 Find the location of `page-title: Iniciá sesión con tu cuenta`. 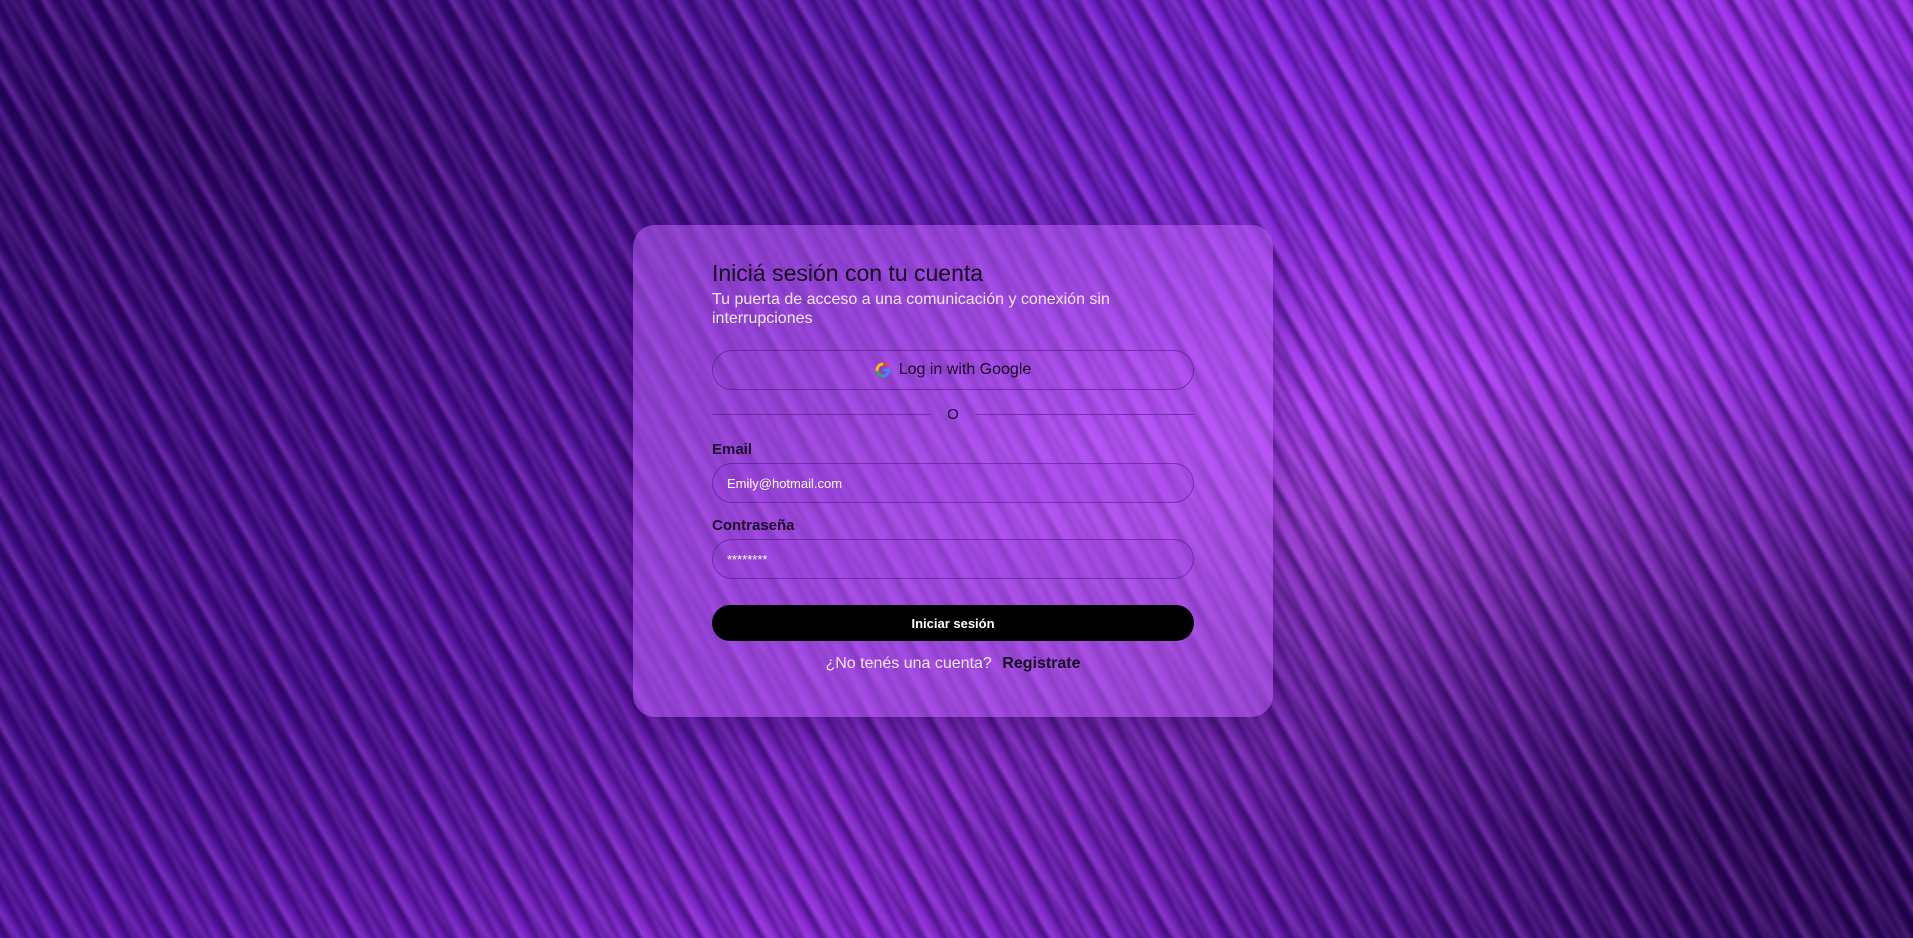

page-title: Iniciá sesión con tu cuenta is located at coordinates (848, 273).